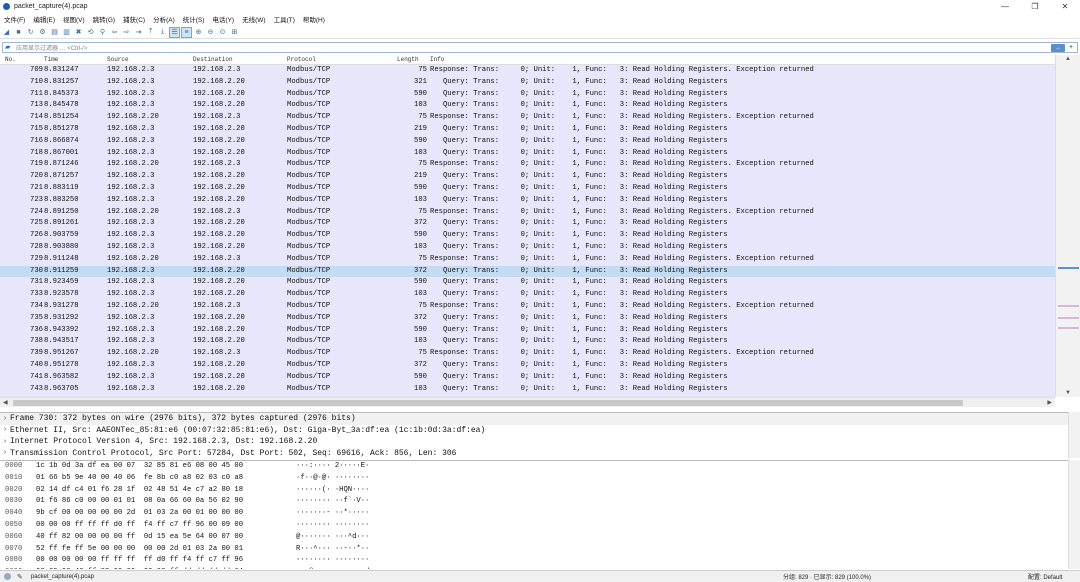 The width and height of the screenshot is (1080, 582). Describe the element at coordinates (1035, 6) in the screenshot. I see `maximize-button: ❐` at that location.